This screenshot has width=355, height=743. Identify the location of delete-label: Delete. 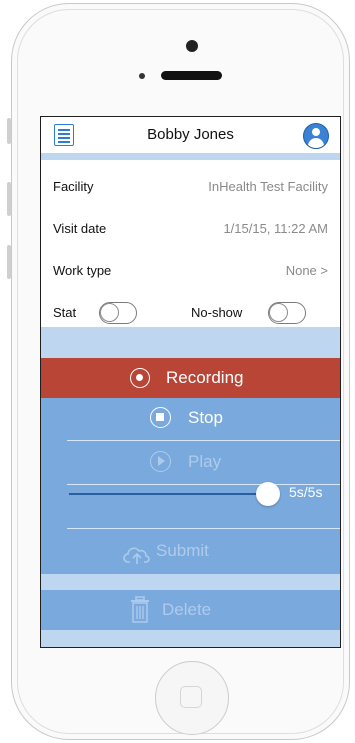
(187, 609).